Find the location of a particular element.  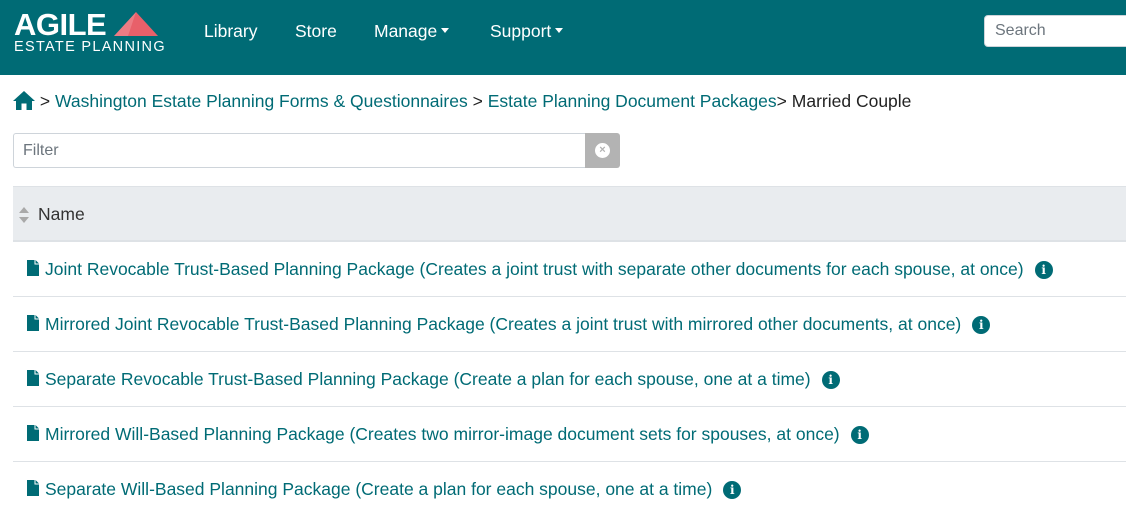

nav-support-dropdown: Support is located at coordinates (527, 31).